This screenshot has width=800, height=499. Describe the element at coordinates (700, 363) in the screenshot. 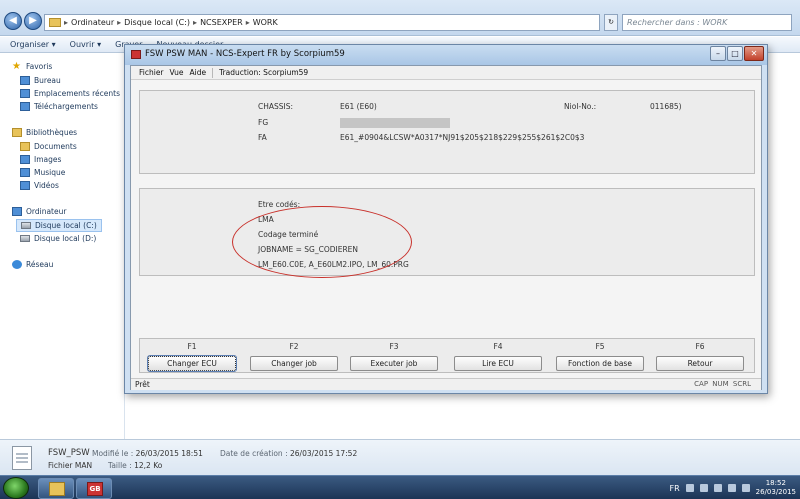

I see `back-button: Retour` at that location.